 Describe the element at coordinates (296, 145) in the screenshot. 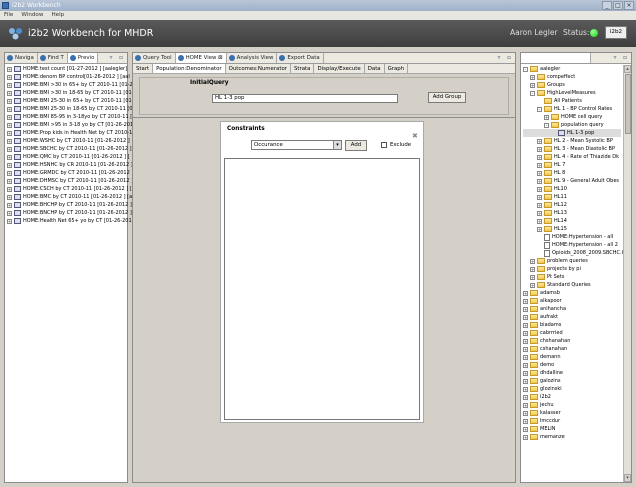

I see `constraint-type-select: Occurance ▾` at that location.